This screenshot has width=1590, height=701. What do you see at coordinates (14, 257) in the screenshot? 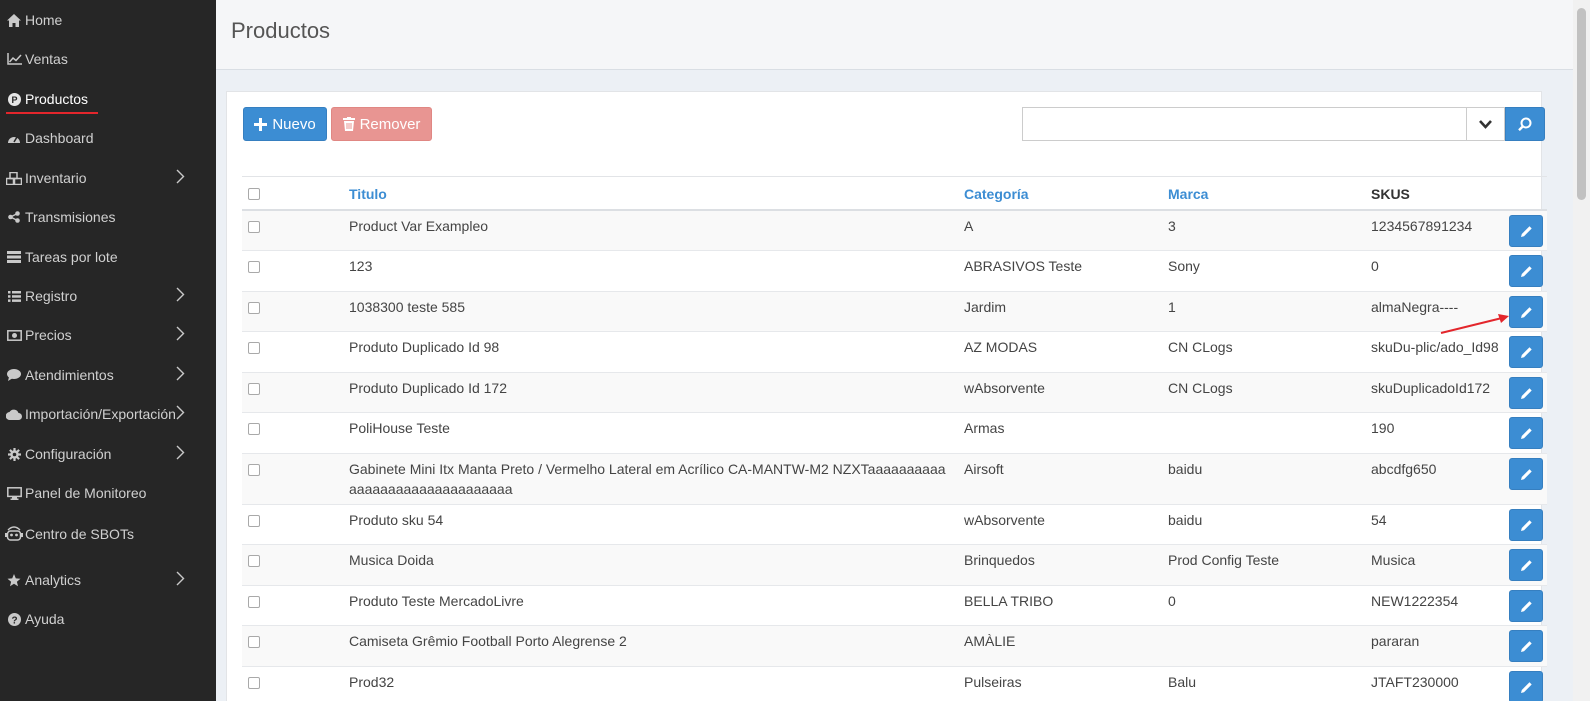
I see `tasks-icon` at bounding box center [14, 257].